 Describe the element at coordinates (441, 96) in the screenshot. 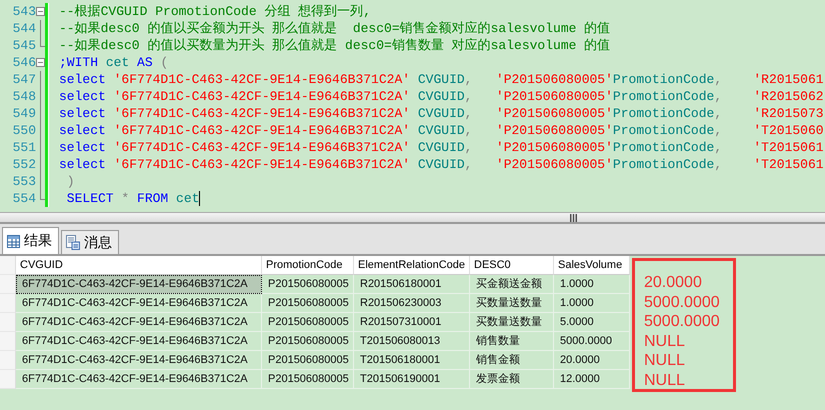

I see `code-line: select '6F774D1C-C463-42CF-9E14-E9646B371C2A' CVGUID, 'P201506080005'PromotionCode, 'R2015062` at that location.